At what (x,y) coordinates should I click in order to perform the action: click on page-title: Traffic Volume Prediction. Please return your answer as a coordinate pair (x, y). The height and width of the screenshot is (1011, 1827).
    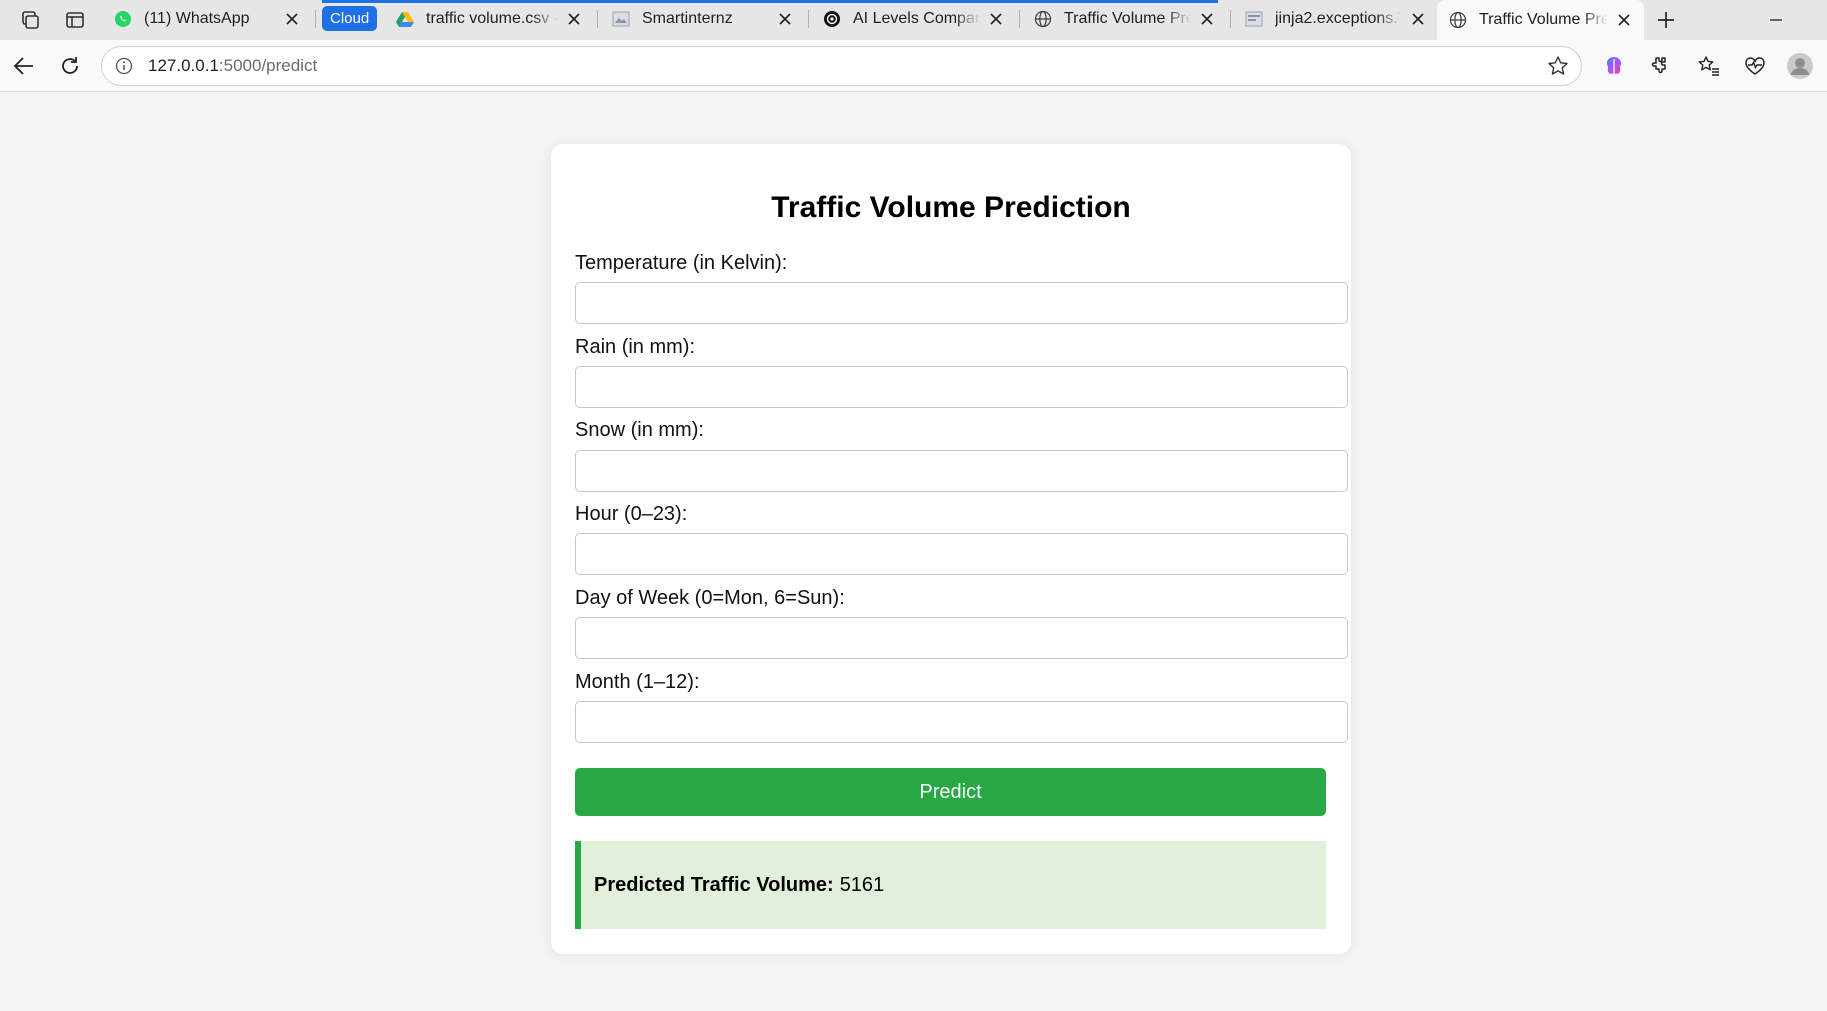
    Looking at the image, I should click on (951, 207).